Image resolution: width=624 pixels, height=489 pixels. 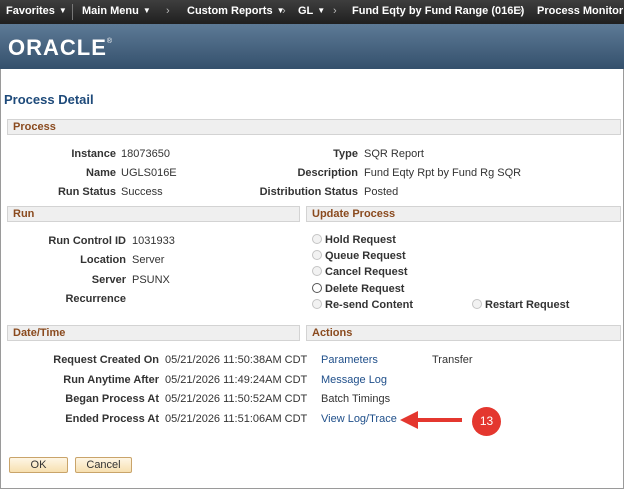 I want to click on breadcrumb-label: Process Monitor, so click(x=580, y=11).